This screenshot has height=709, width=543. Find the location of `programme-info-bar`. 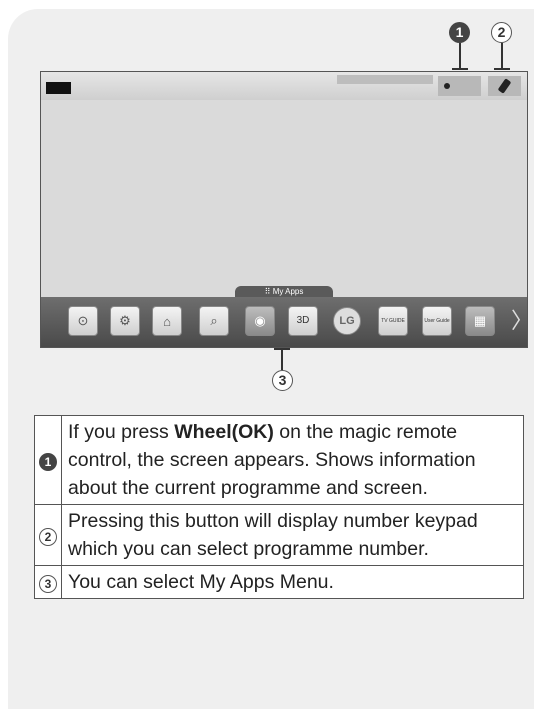

programme-info-bar is located at coordinates (385, 79).